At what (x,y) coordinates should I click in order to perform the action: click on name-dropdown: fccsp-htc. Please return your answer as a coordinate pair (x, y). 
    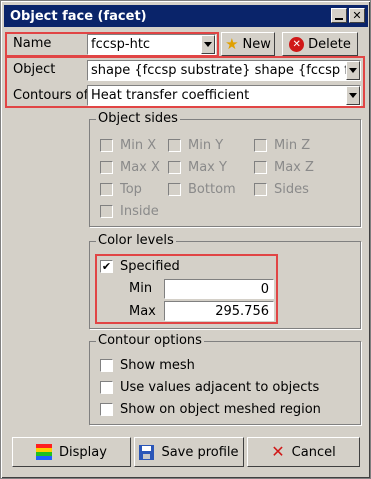
    Looking at the image, I should click on (151, 44).